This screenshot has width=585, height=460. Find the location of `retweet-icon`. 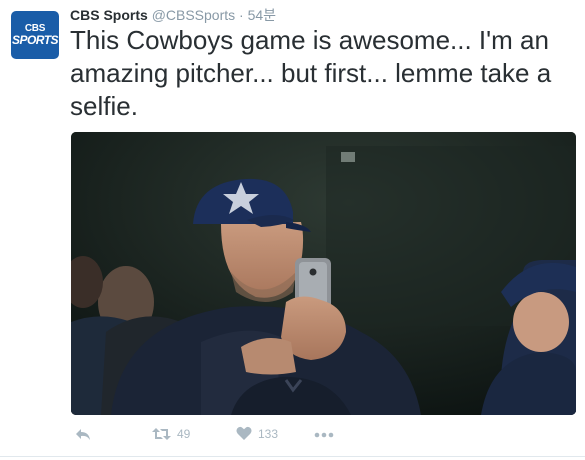

retweet-icon is located at coordinates (161, 434).